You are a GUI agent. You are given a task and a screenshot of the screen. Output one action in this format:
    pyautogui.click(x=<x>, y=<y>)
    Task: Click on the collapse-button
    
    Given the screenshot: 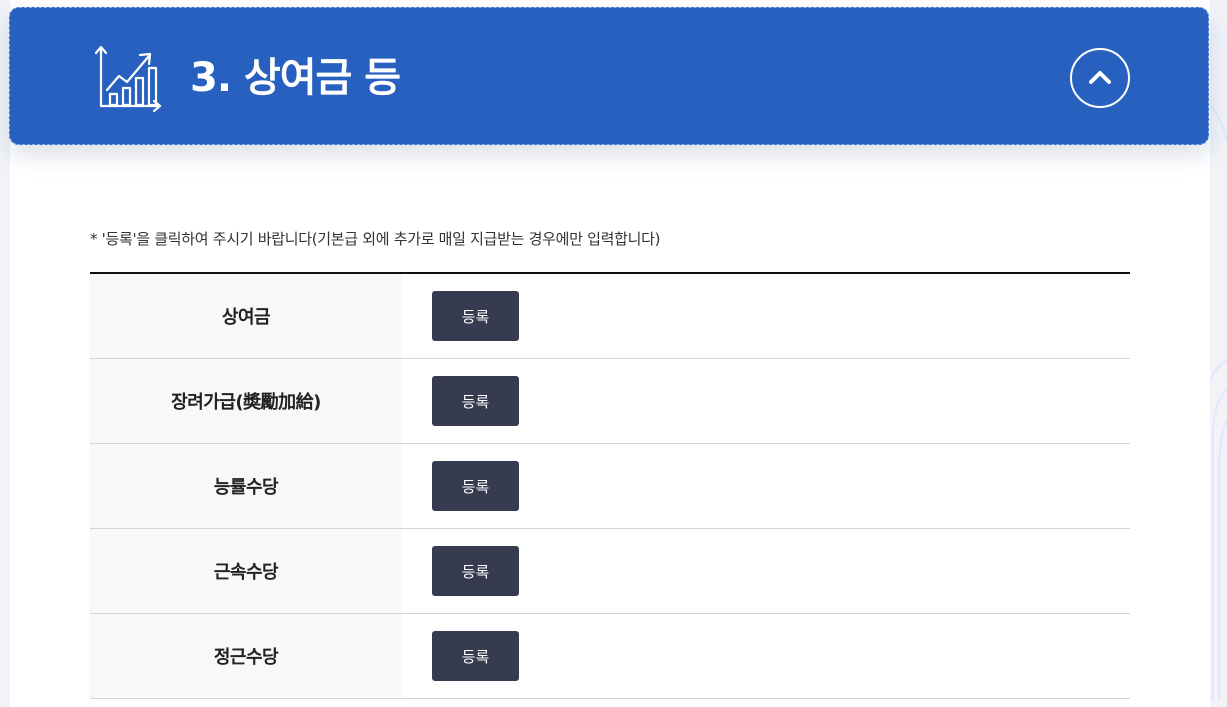 What is the action you would take?
    pyautogui.click(x=1100, y=78)
    